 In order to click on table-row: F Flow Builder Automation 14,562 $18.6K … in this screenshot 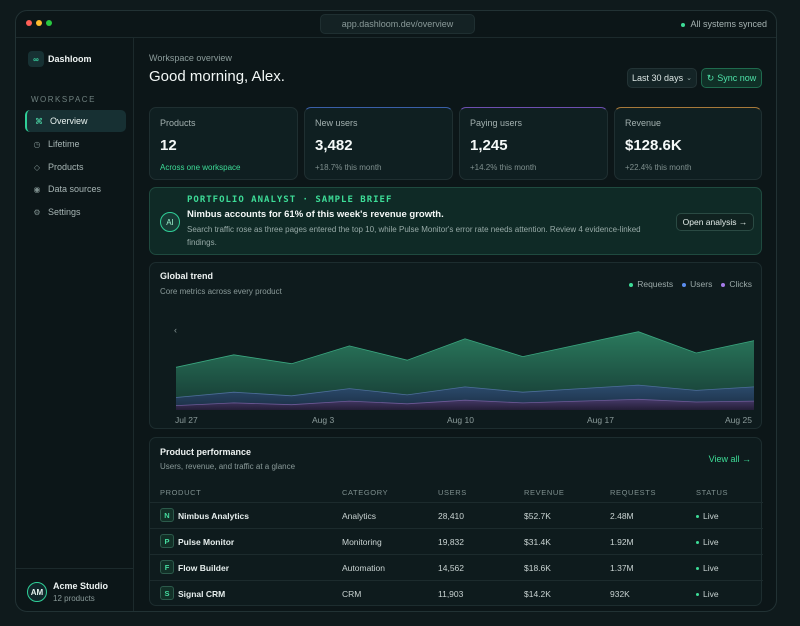, I will do `click(456, 567)`.